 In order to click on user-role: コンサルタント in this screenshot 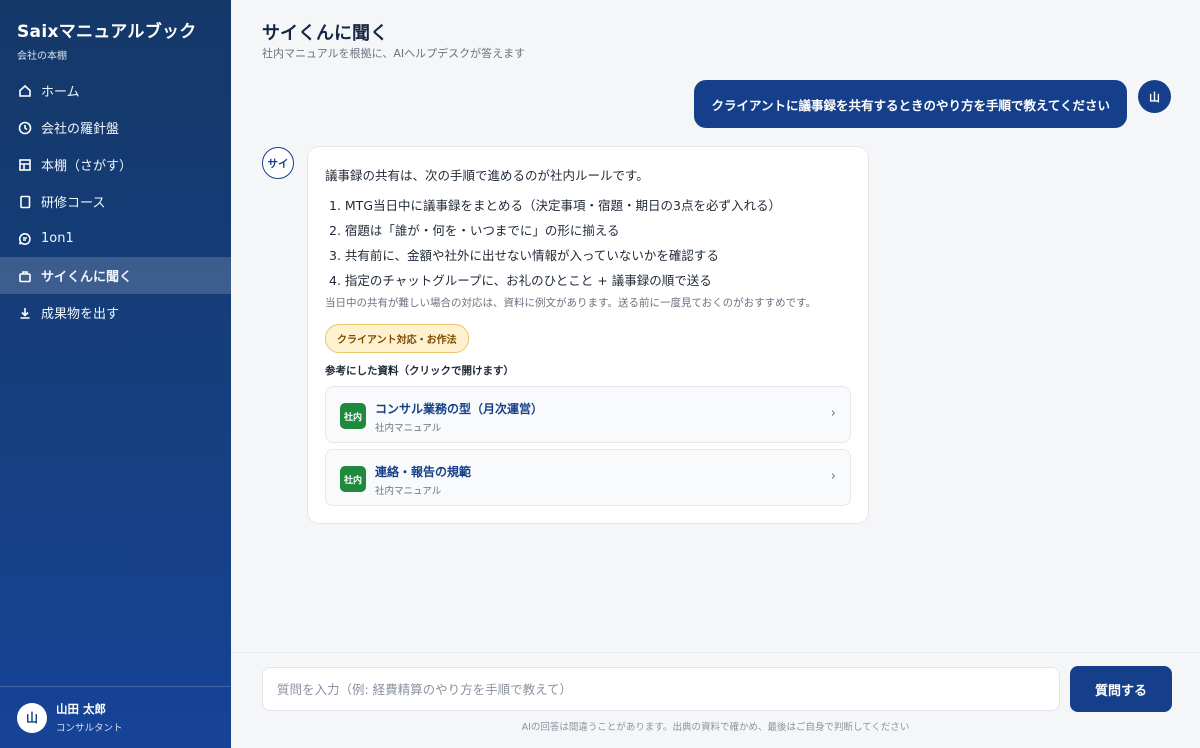, I will do `click(89, 728)`.